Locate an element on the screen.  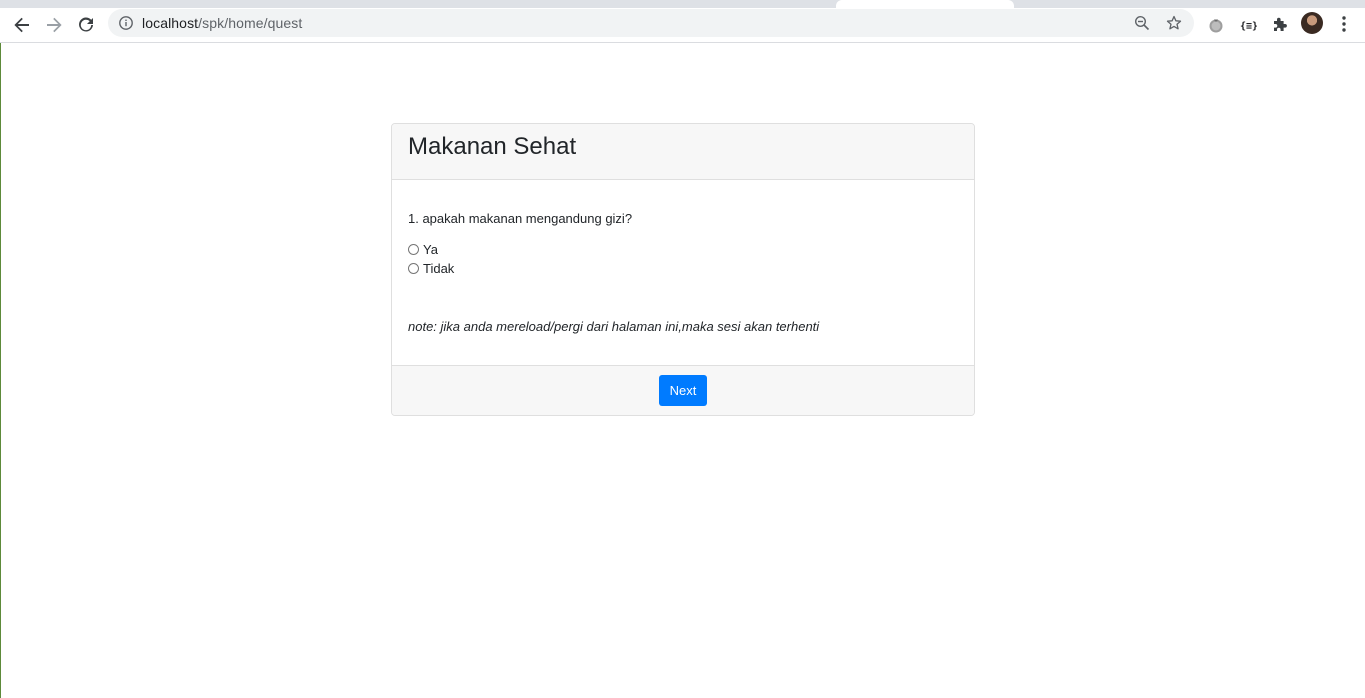
forward-arrow-icon is located at coordinates (54, 25).